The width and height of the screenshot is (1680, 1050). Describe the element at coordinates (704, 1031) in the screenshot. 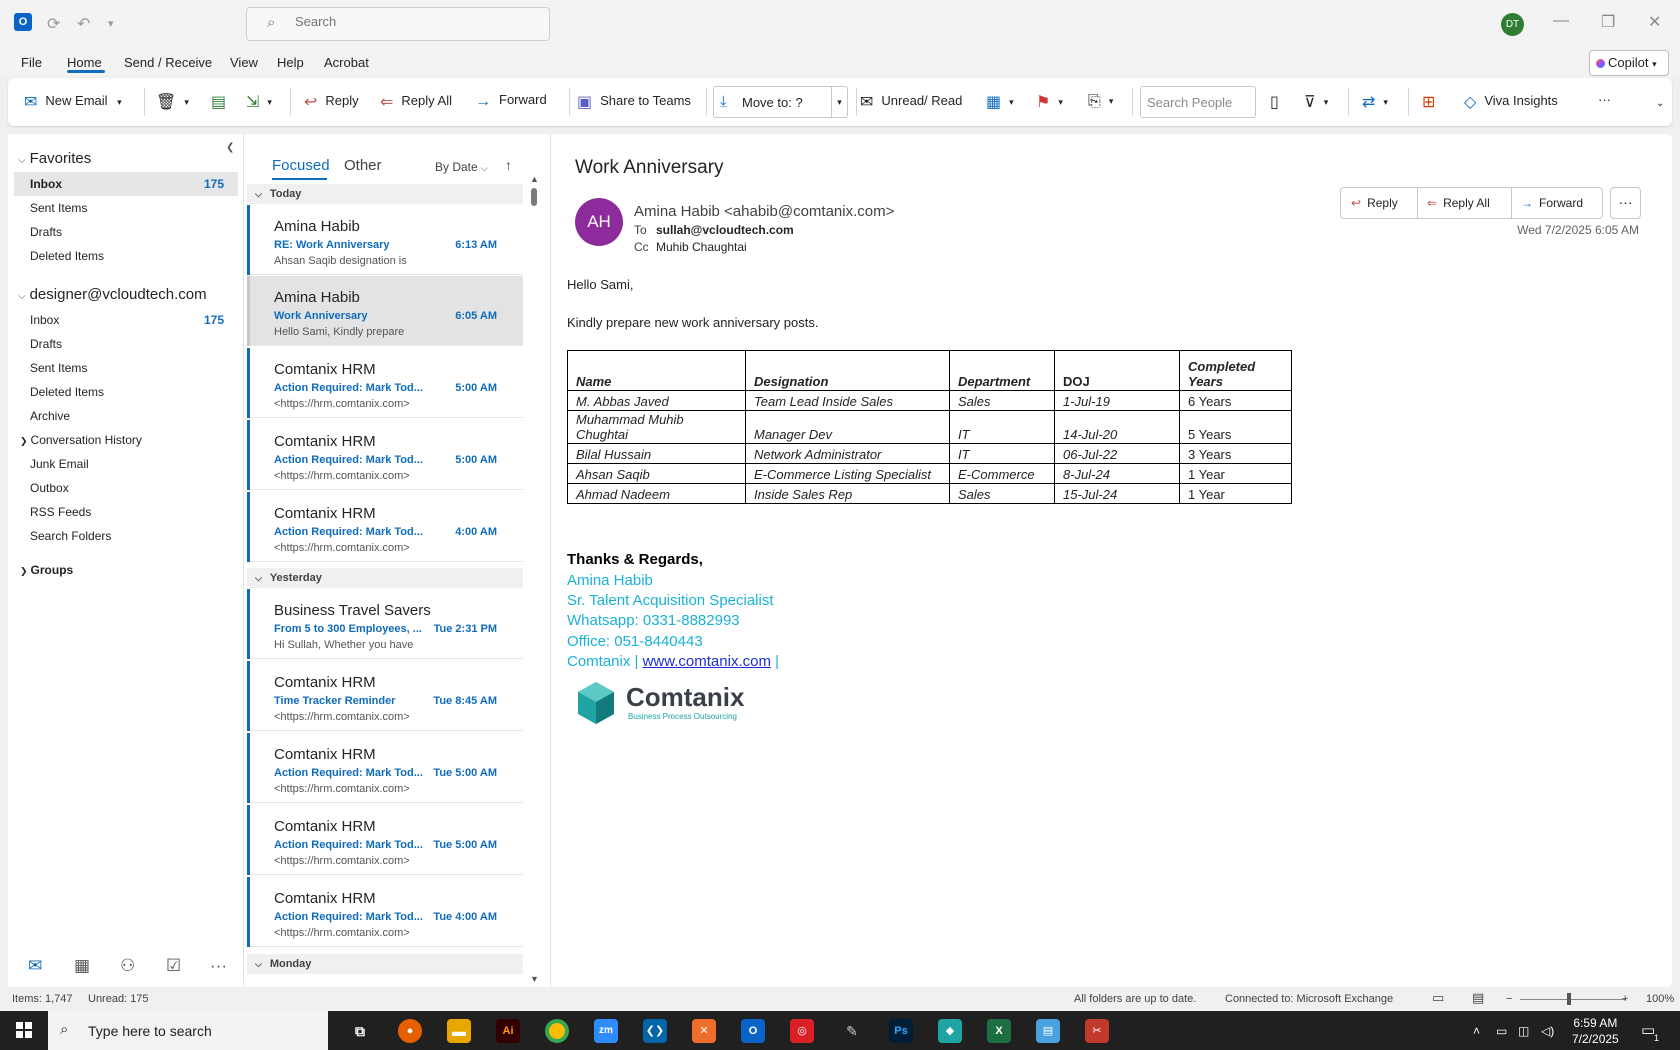

I see `xampp-icon: ✕` at that location.